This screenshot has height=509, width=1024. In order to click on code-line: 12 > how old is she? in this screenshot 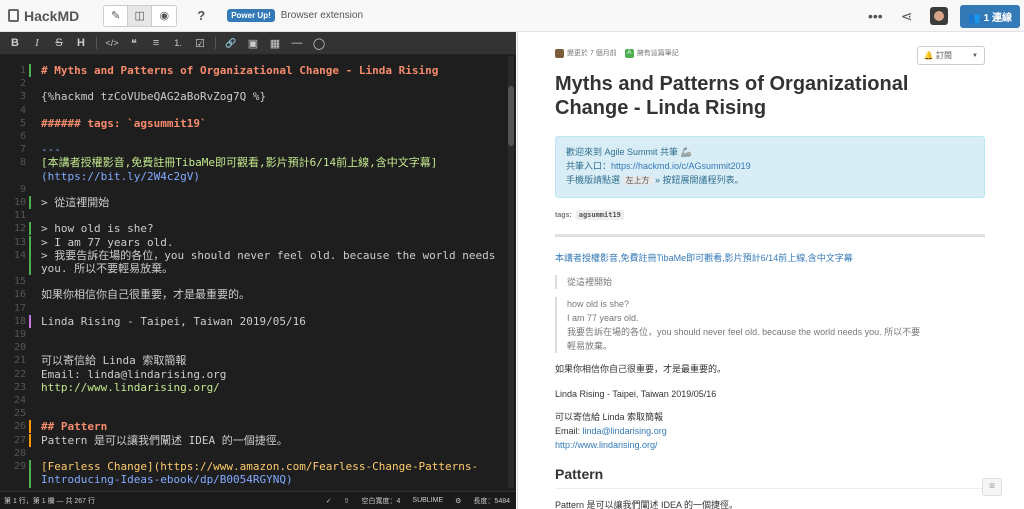, I will do `click(254, 229)`.